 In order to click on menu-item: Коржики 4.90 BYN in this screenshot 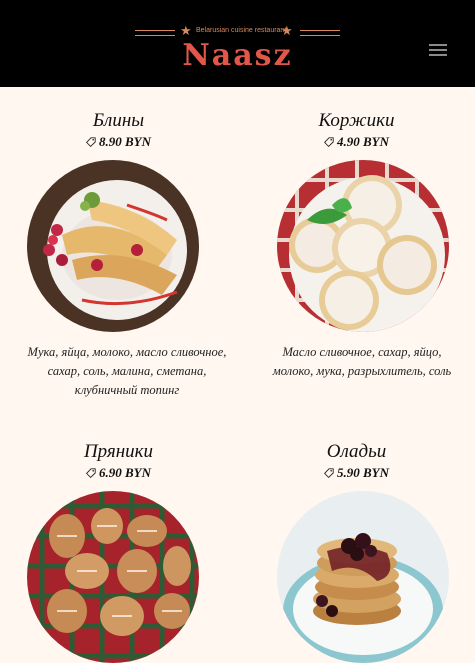, I will do `click(356, 130)`.